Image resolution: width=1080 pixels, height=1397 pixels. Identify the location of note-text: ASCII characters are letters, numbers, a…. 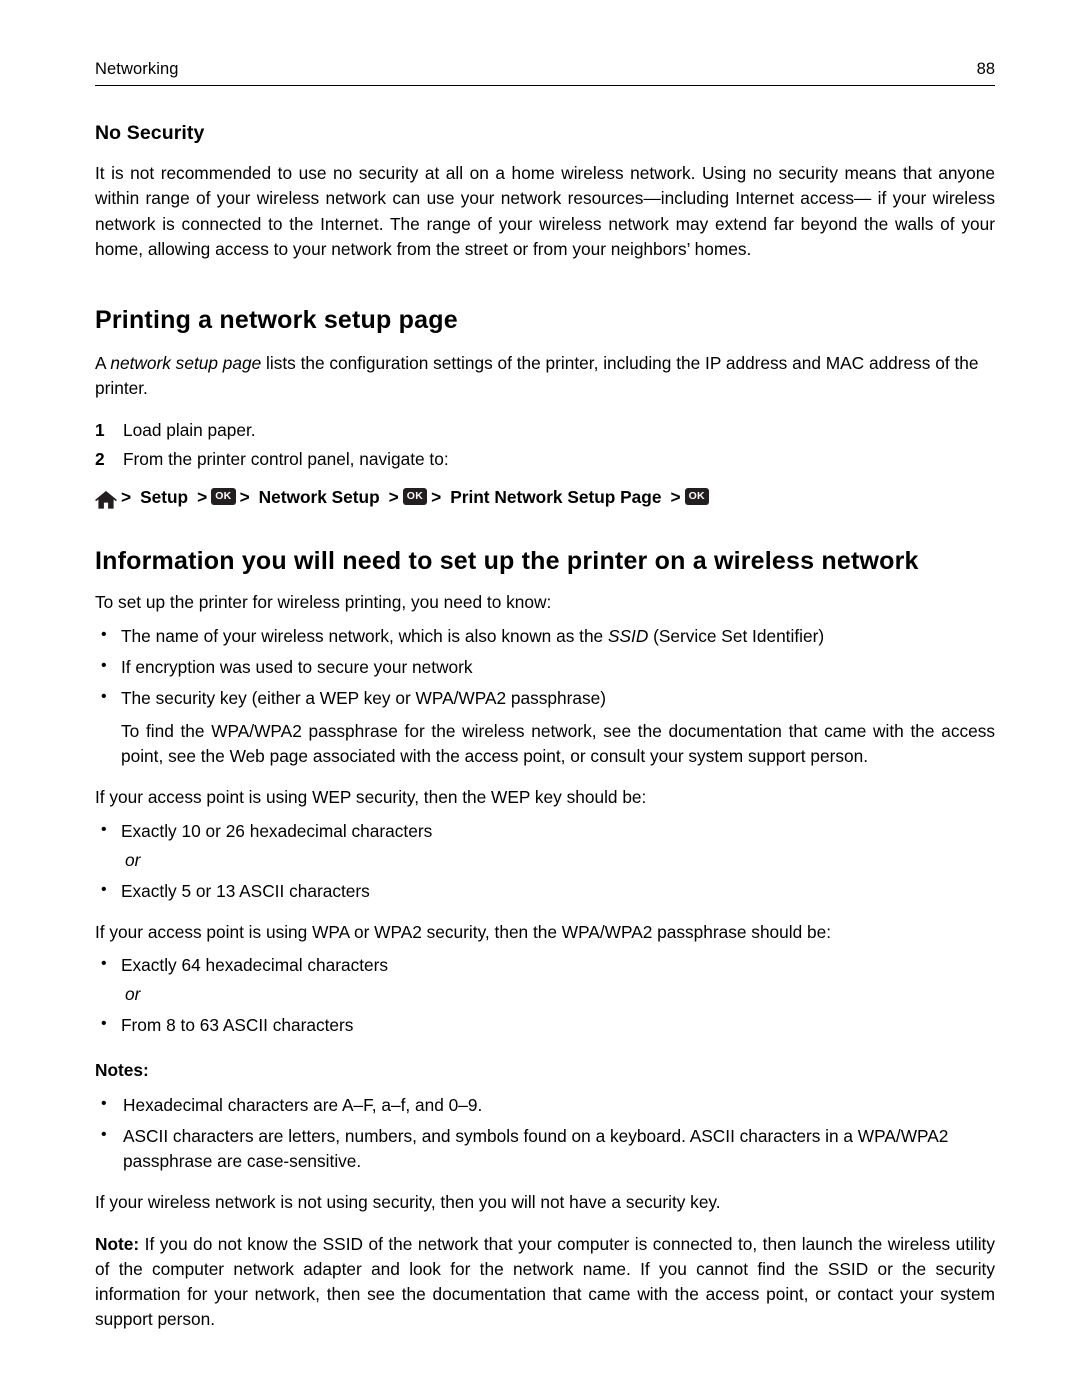
(536, 1149).